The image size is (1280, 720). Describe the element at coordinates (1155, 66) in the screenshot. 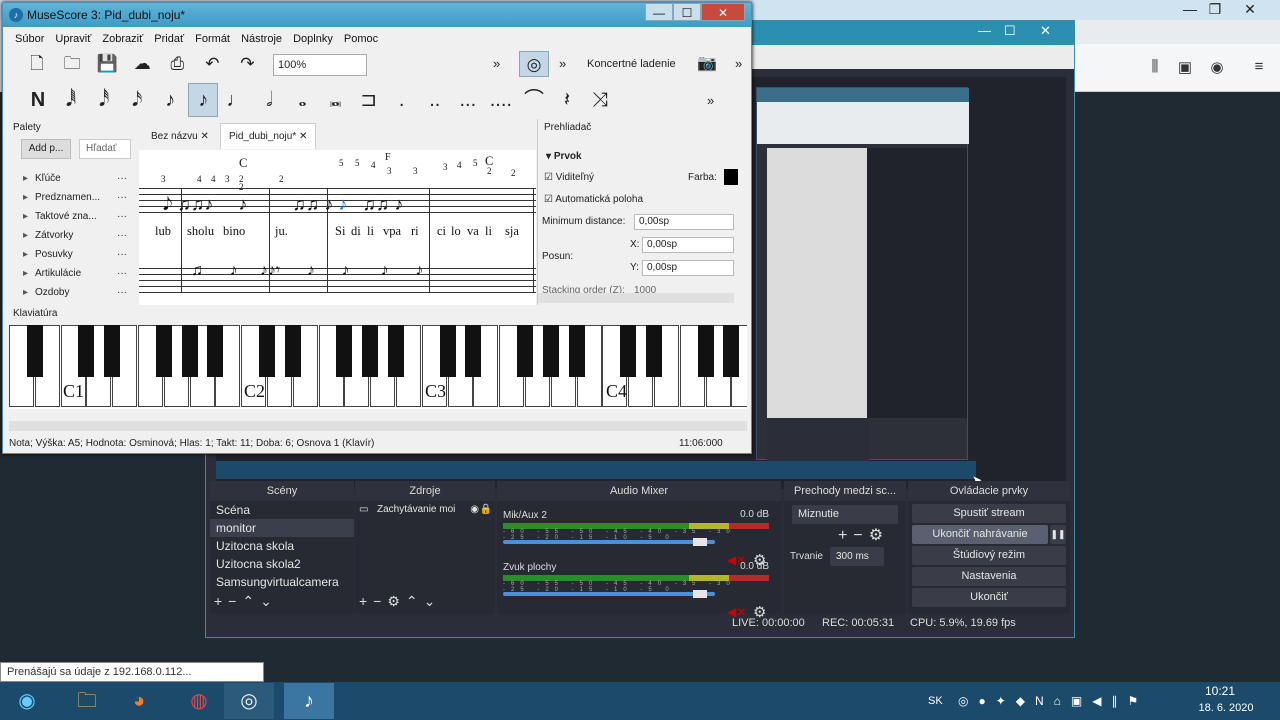

I see `library-icon: ⫼` at that location.